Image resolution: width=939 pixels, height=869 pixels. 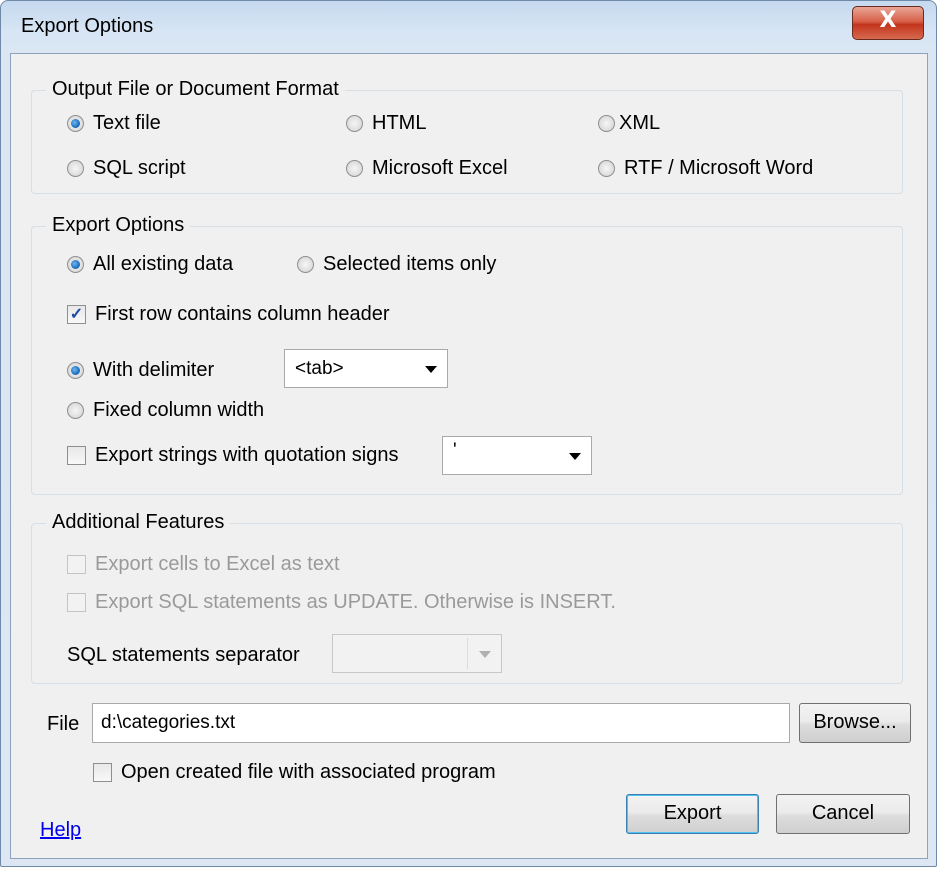 I want to click on format-xml-radio: XML, so click(x=629, y=123).